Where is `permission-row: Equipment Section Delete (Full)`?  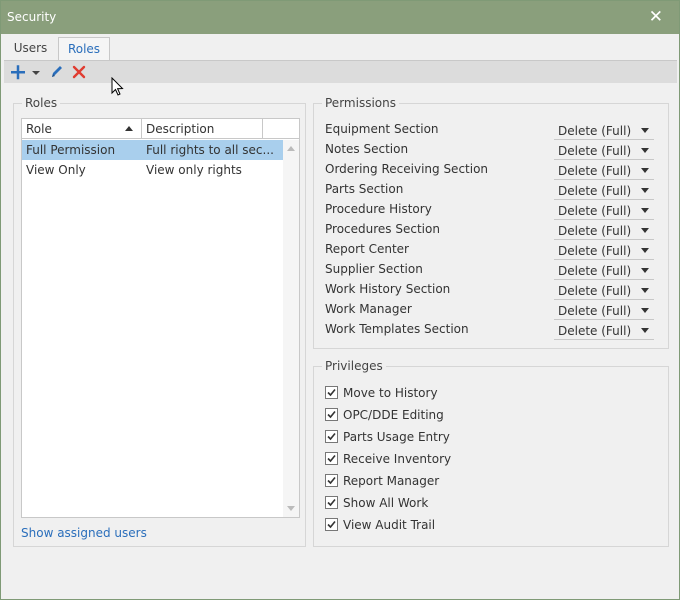
permission-row: Equipment Section Delete (Full) is located at coordinates (490, 130).